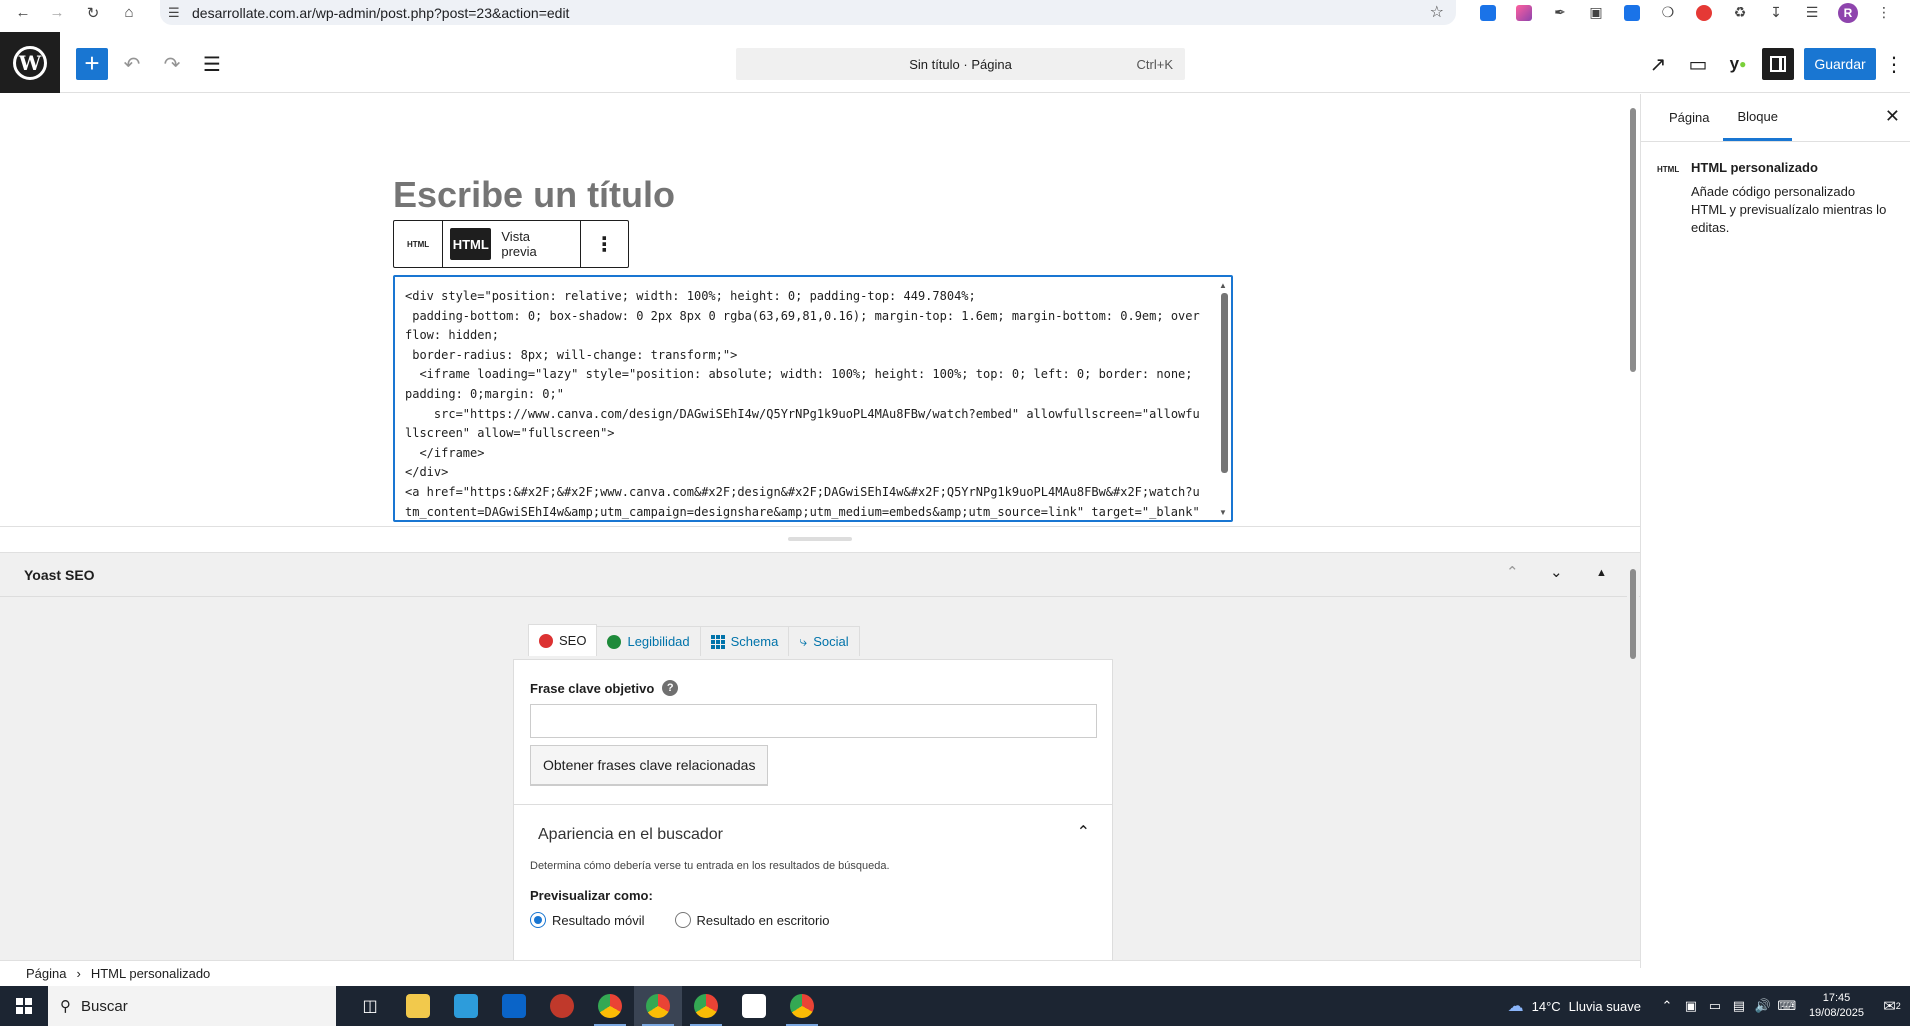 The height and width of the screenshot is (1026, 1910). I want to click on metabox-scrollbar, so click(1633, 757).